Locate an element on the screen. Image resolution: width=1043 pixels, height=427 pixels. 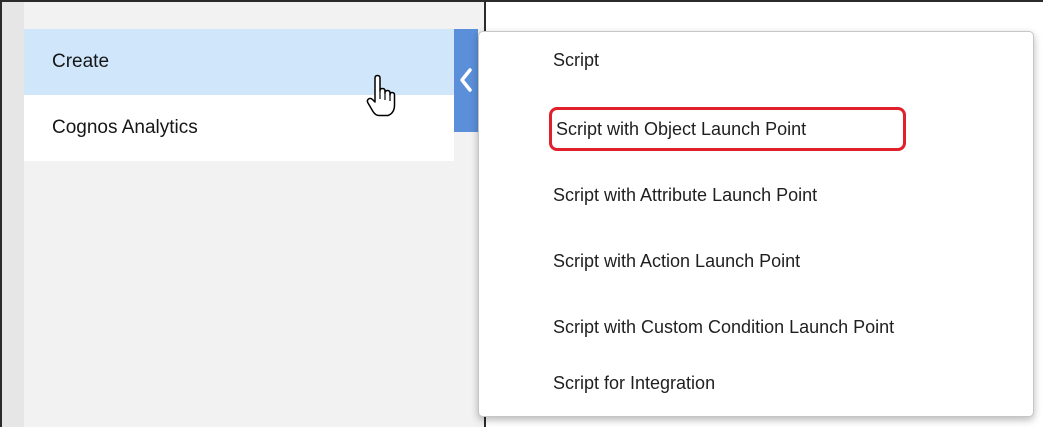
hand-pointer-icon is located at coordinates (381, 95).